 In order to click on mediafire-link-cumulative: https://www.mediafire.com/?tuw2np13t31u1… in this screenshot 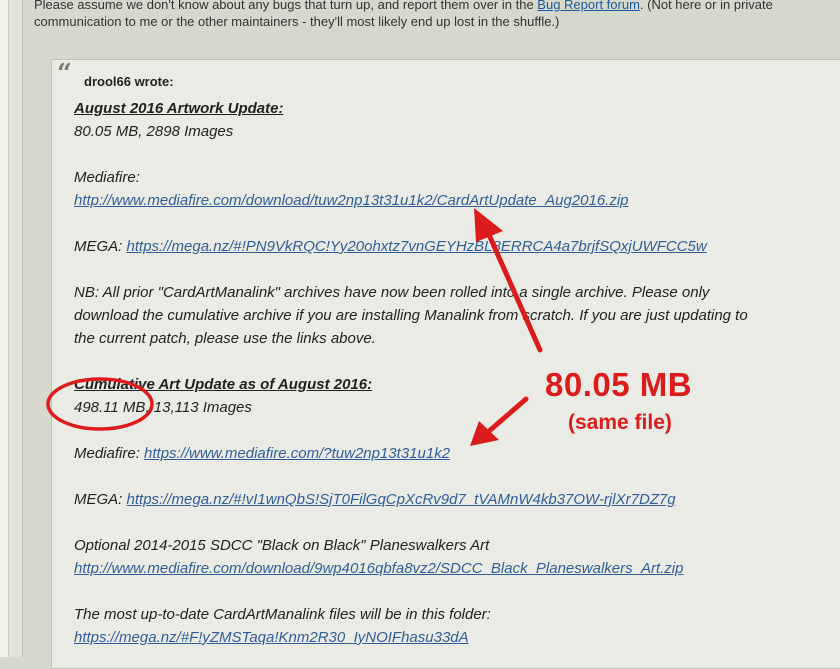, I will do `click(297, 453)`.